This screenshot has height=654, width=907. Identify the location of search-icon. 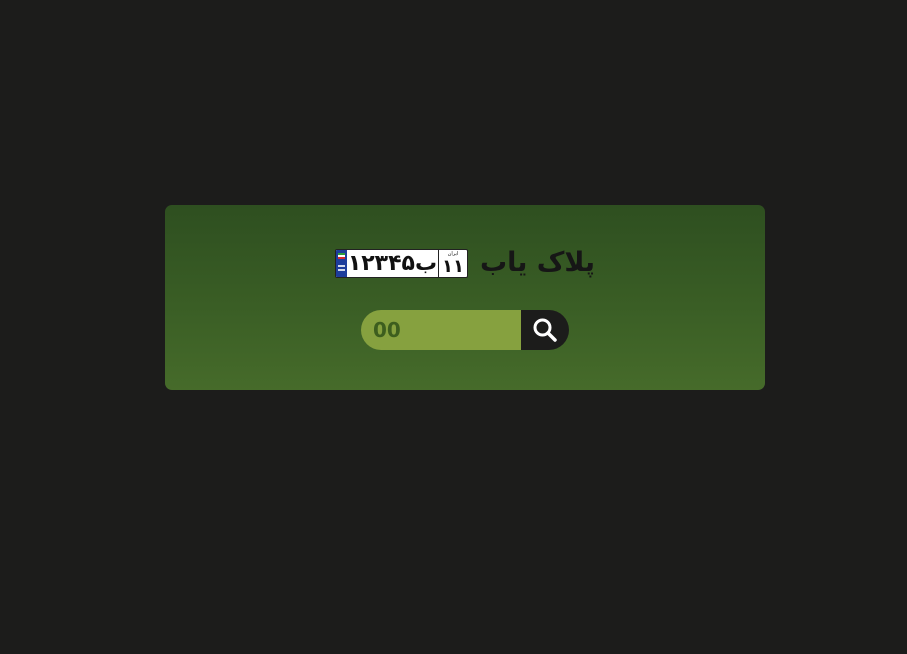
(545, 330).